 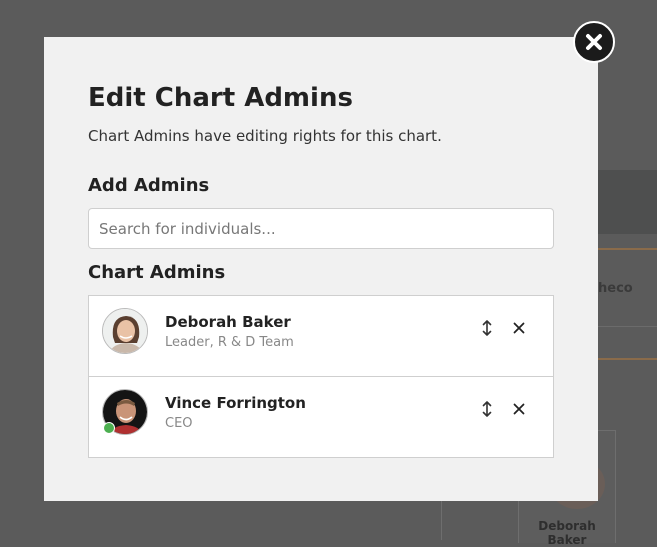 What do you see at coordinates (220, 98) in the screenshot?
I see `dialog-title: Edit Chart Admins` at bounding box center [220, 98].